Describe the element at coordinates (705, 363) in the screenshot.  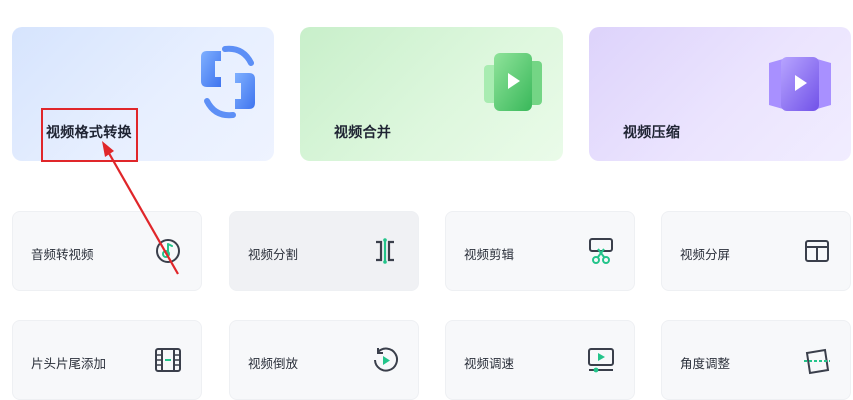
I see `tool-label: 角度调整` at that location.